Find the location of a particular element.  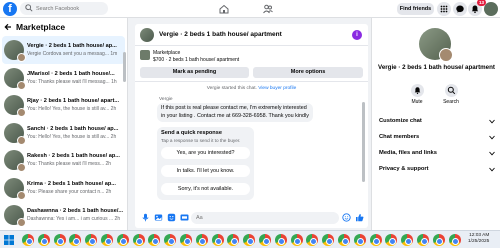

chat-avatar is located at coordinates (147, 35).